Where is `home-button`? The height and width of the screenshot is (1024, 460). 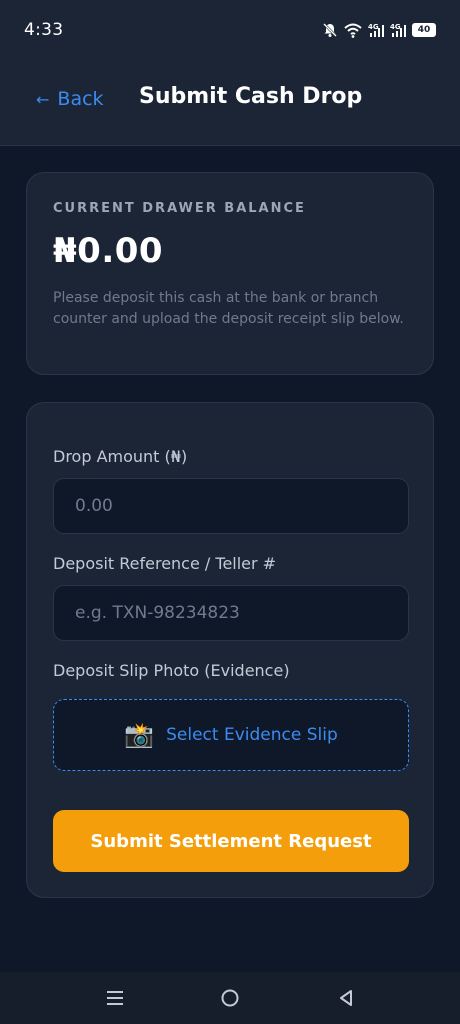 home-button is located at coordinates (230, 998).